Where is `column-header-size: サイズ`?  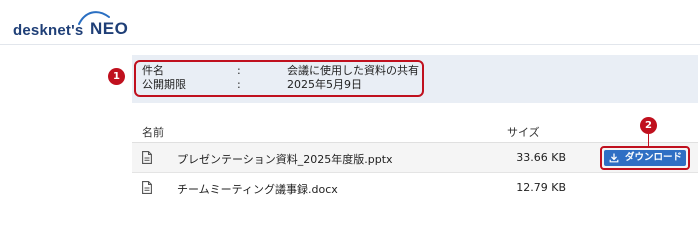 column-header-size: サイズ is located at coordinates (523, 132).